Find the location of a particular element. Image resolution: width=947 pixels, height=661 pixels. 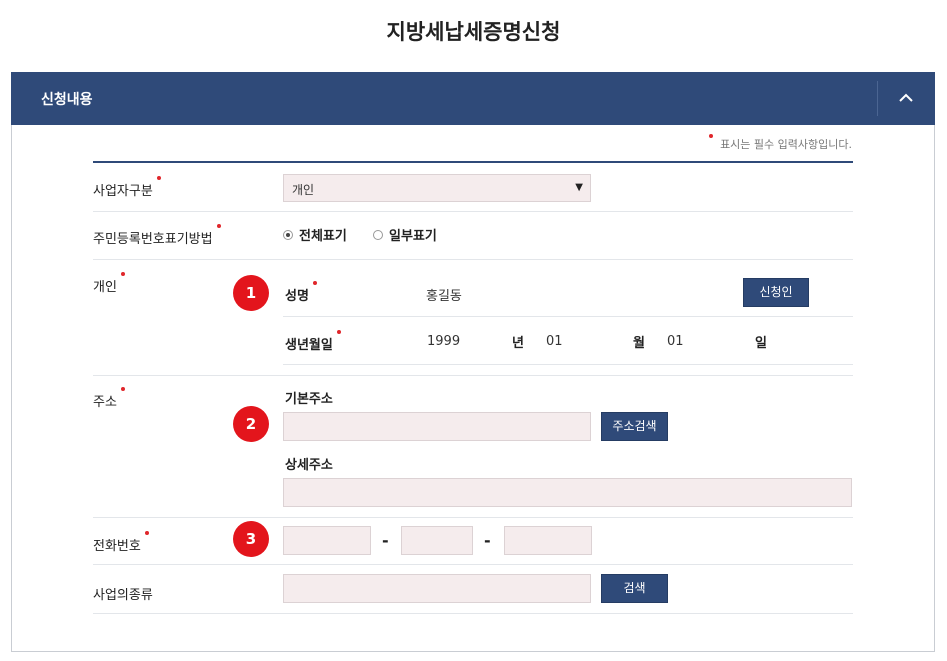

name-label: 성명 is located at coordinates (301, 292).